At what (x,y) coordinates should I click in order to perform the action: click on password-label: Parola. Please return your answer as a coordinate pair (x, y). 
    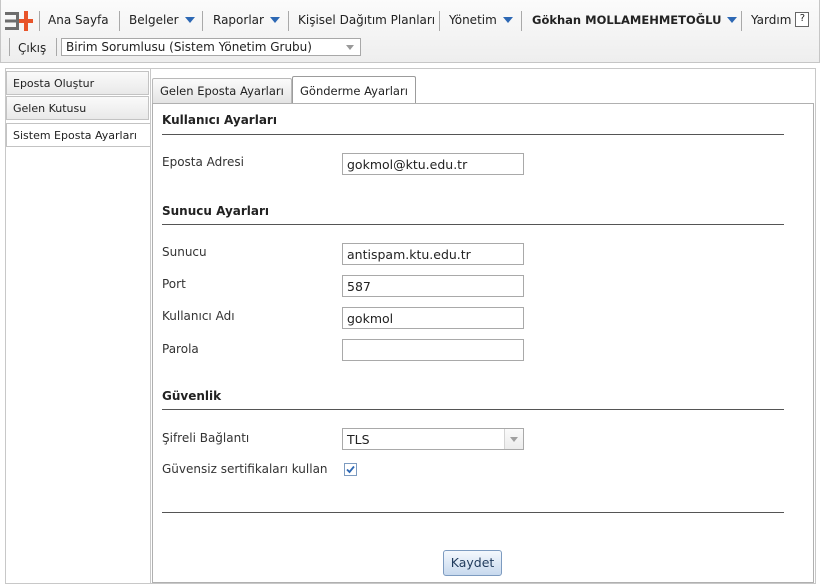
    Looking at the image, I should click on (180, 349).